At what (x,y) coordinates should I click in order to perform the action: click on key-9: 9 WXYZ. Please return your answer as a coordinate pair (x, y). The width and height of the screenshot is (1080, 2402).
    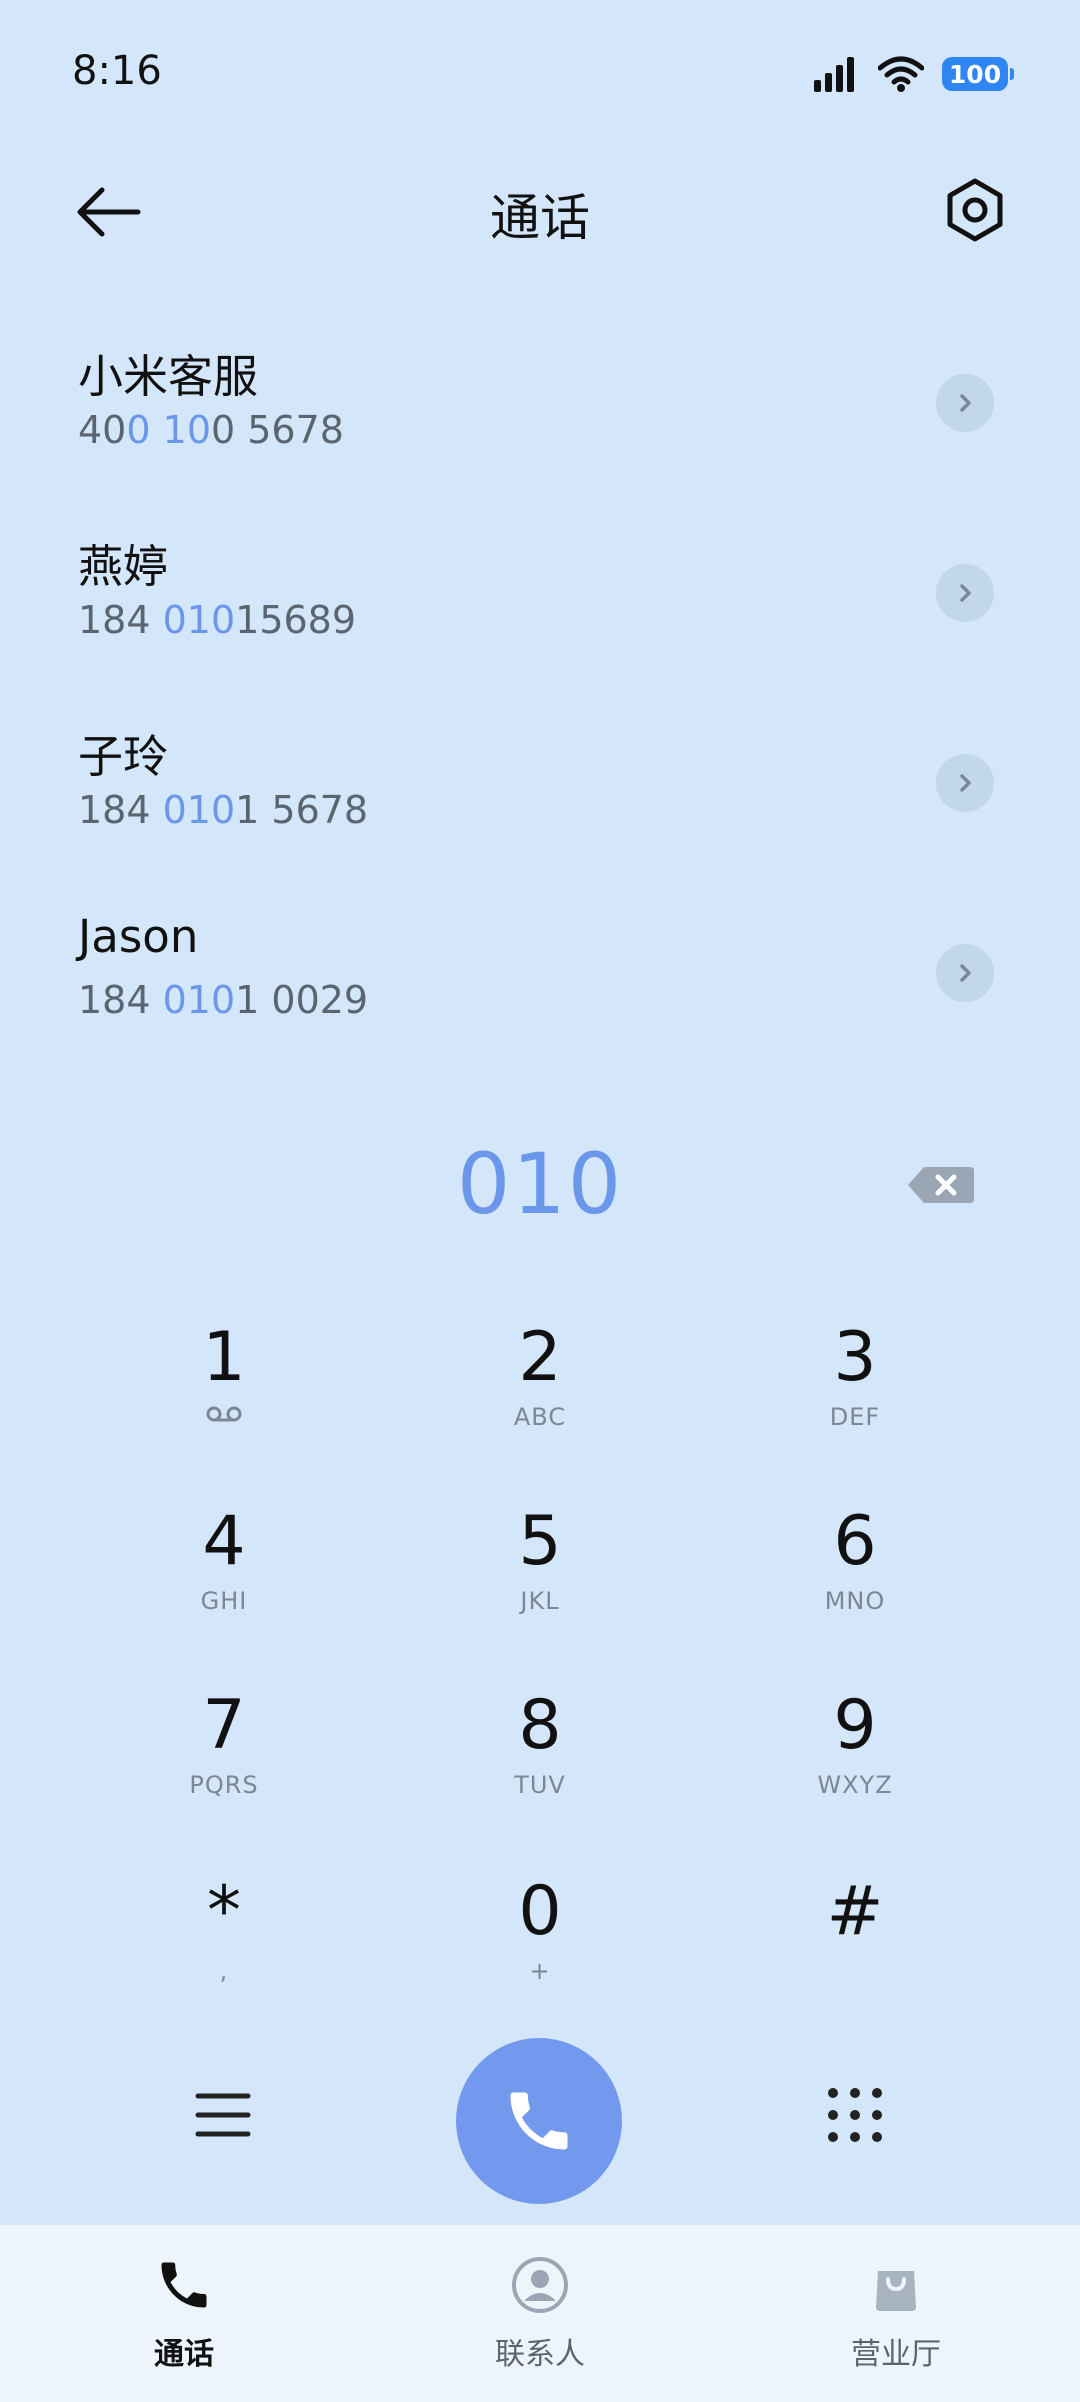
    Looking at the image, I should click on (855, 1761).